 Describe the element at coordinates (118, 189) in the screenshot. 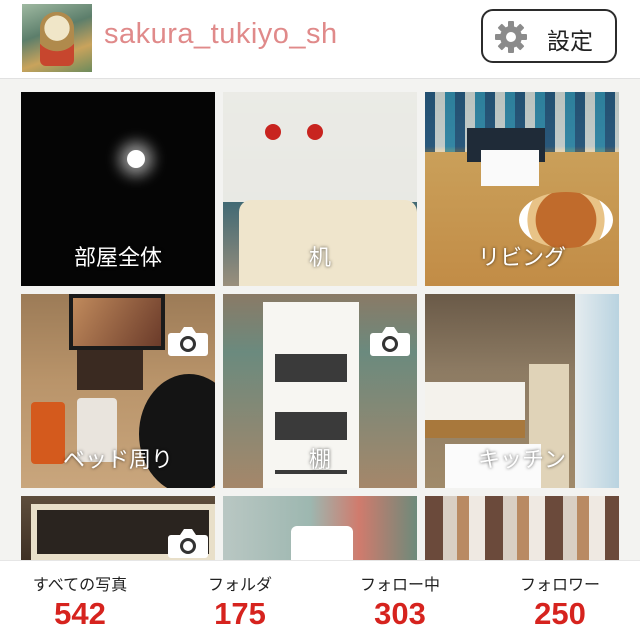

I see `folder-tile-room: 部屋全体` at that location.